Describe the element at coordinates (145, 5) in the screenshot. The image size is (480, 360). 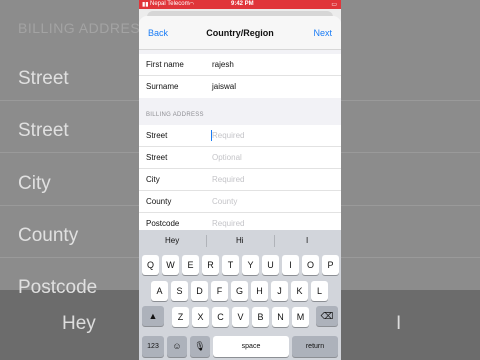
I see `signal-icon: ▮▮` at that location.